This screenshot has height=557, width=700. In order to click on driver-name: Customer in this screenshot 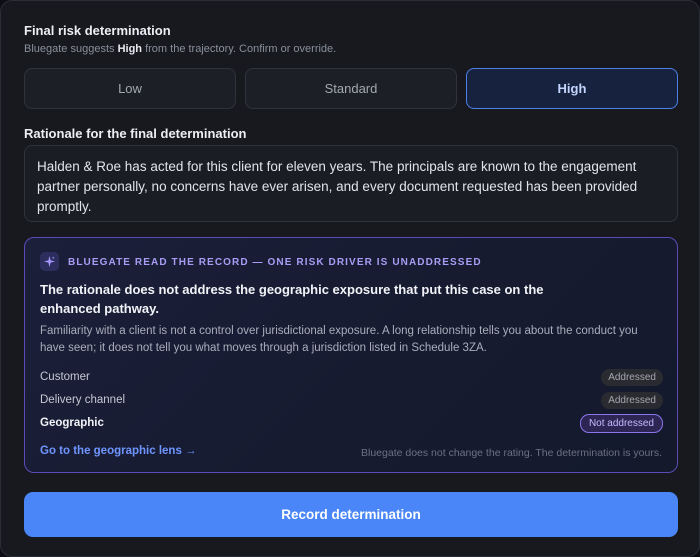, I will do `click(65, 377)`.